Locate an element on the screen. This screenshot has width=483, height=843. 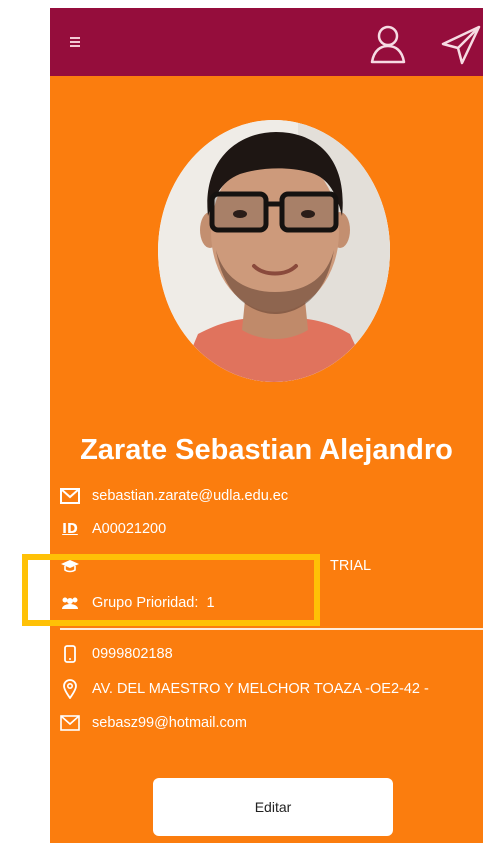
paper-plane-icon is located at coordinates (461, 45).